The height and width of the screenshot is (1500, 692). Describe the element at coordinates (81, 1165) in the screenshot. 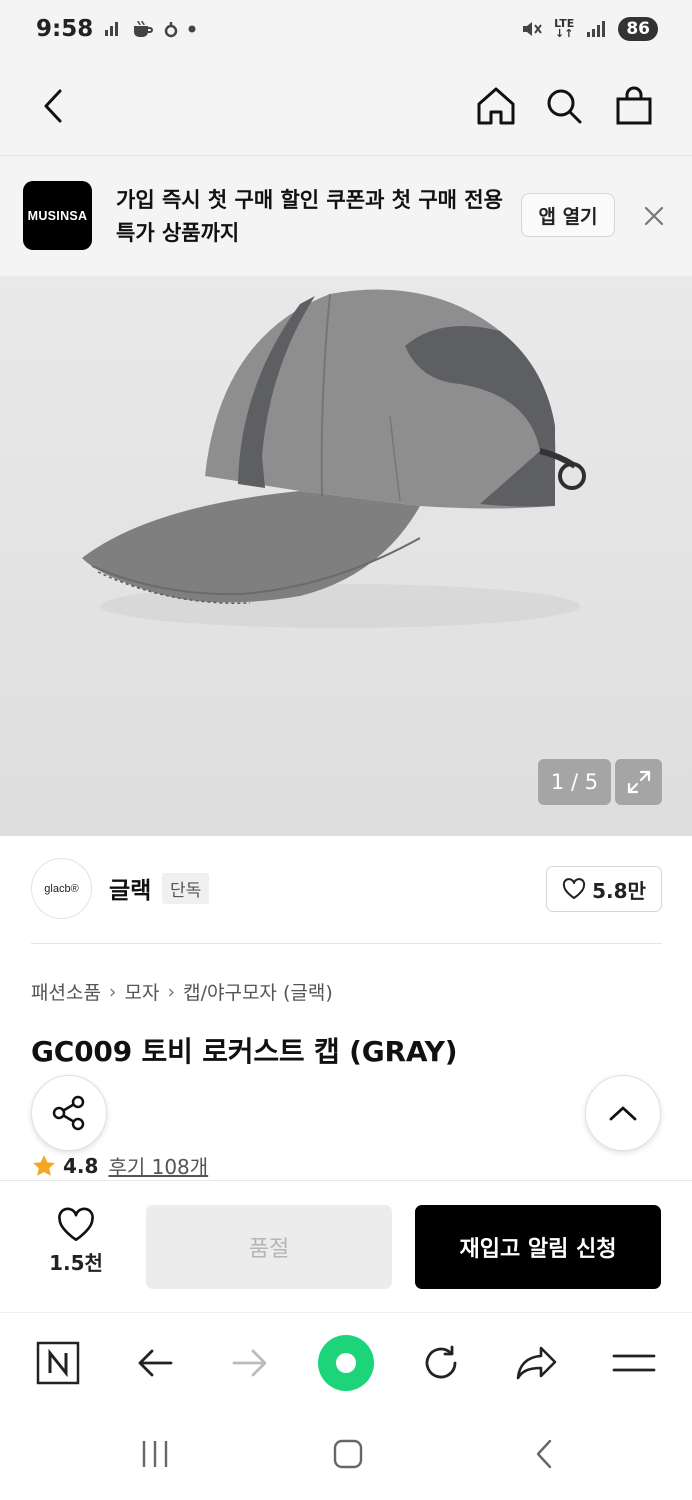

I see `rating-value: 4.8` at that location.